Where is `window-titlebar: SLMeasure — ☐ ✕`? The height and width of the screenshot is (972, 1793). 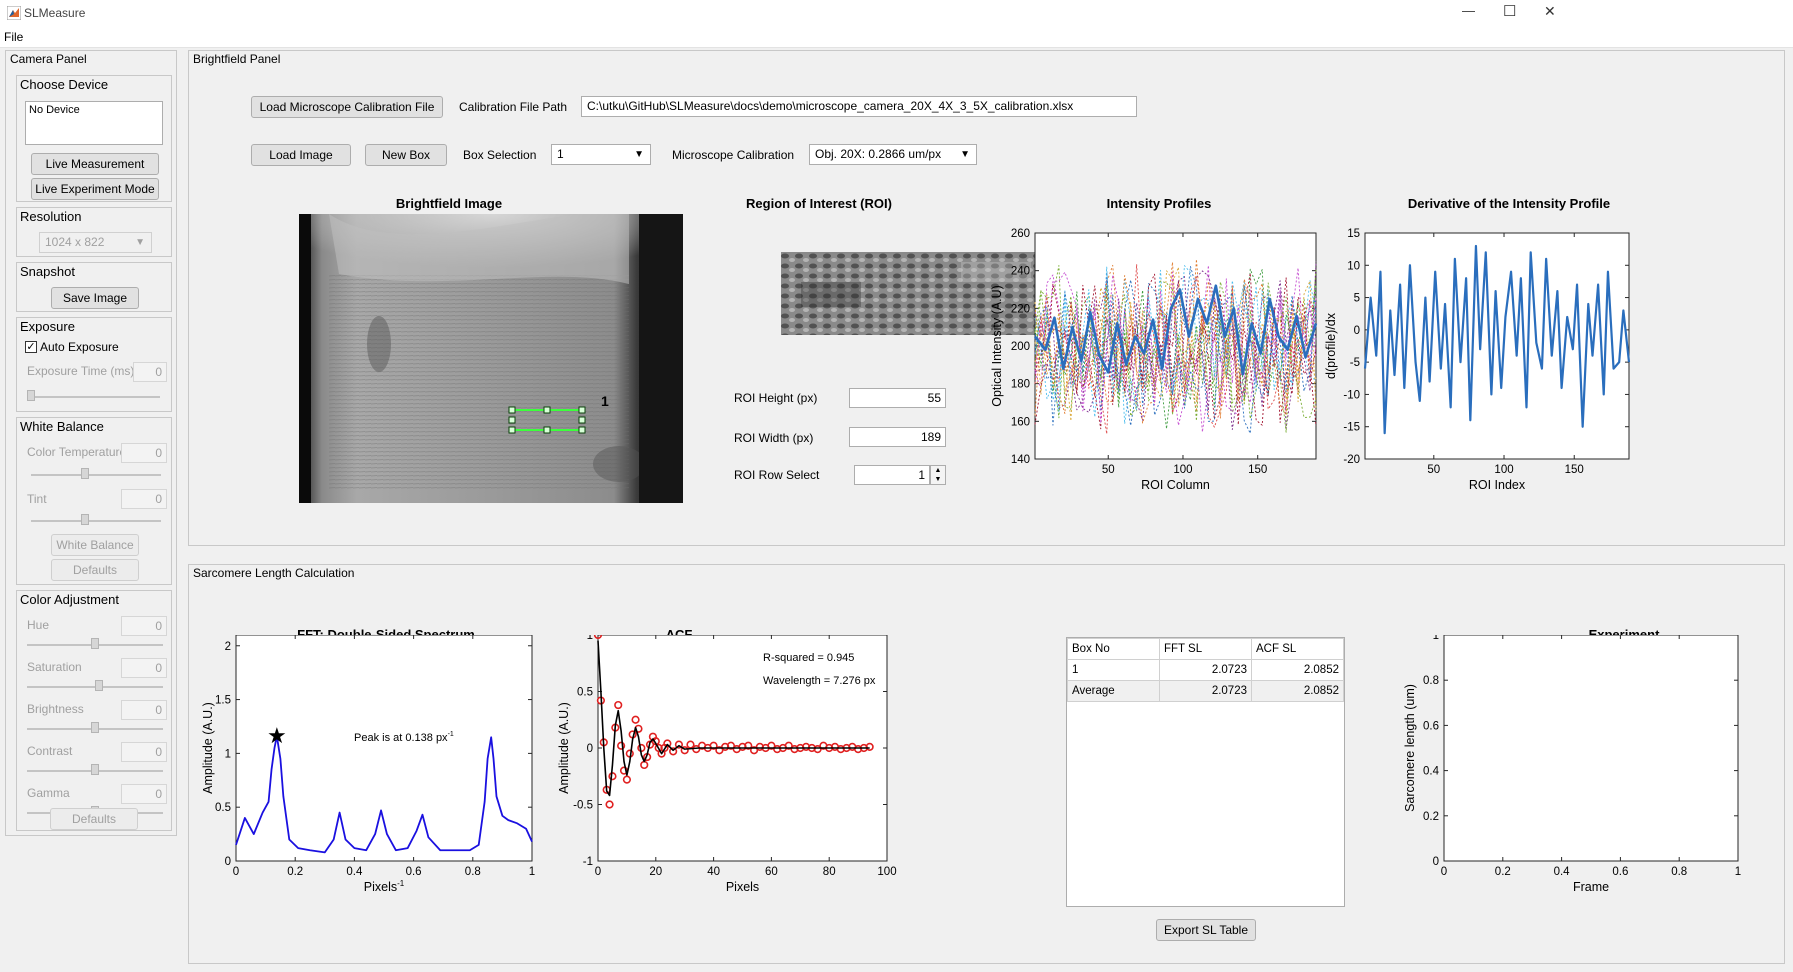 window-titlebar: SLMeasure — ☐ ✕ is located at coordinates (896, 14).